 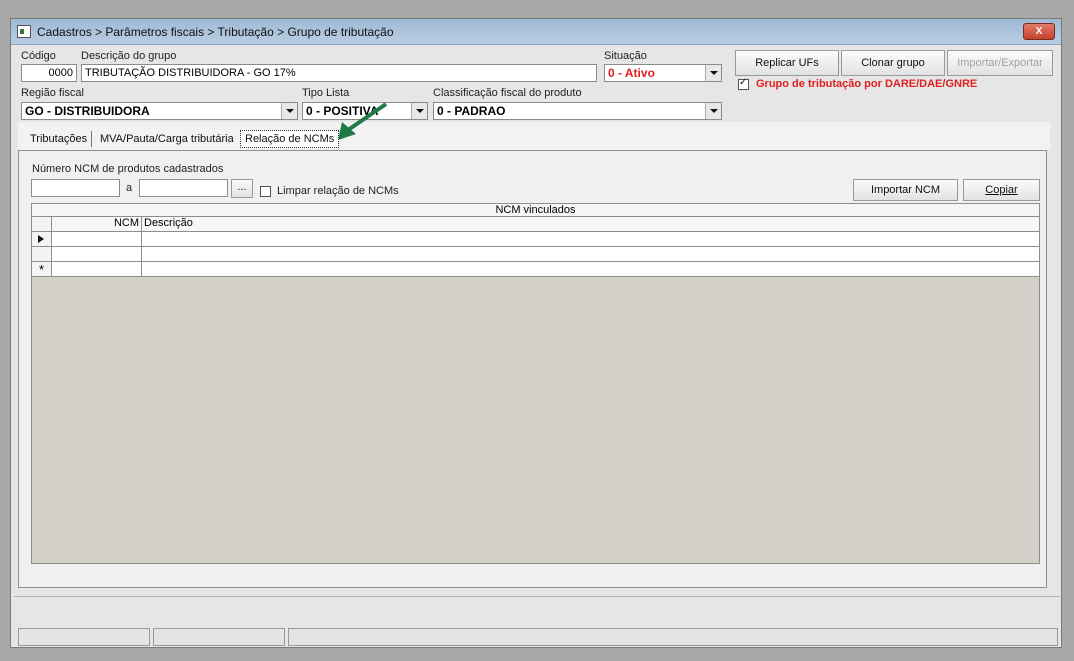 I want to click on arrow-annotation-icon, so click(x=363, y=121).